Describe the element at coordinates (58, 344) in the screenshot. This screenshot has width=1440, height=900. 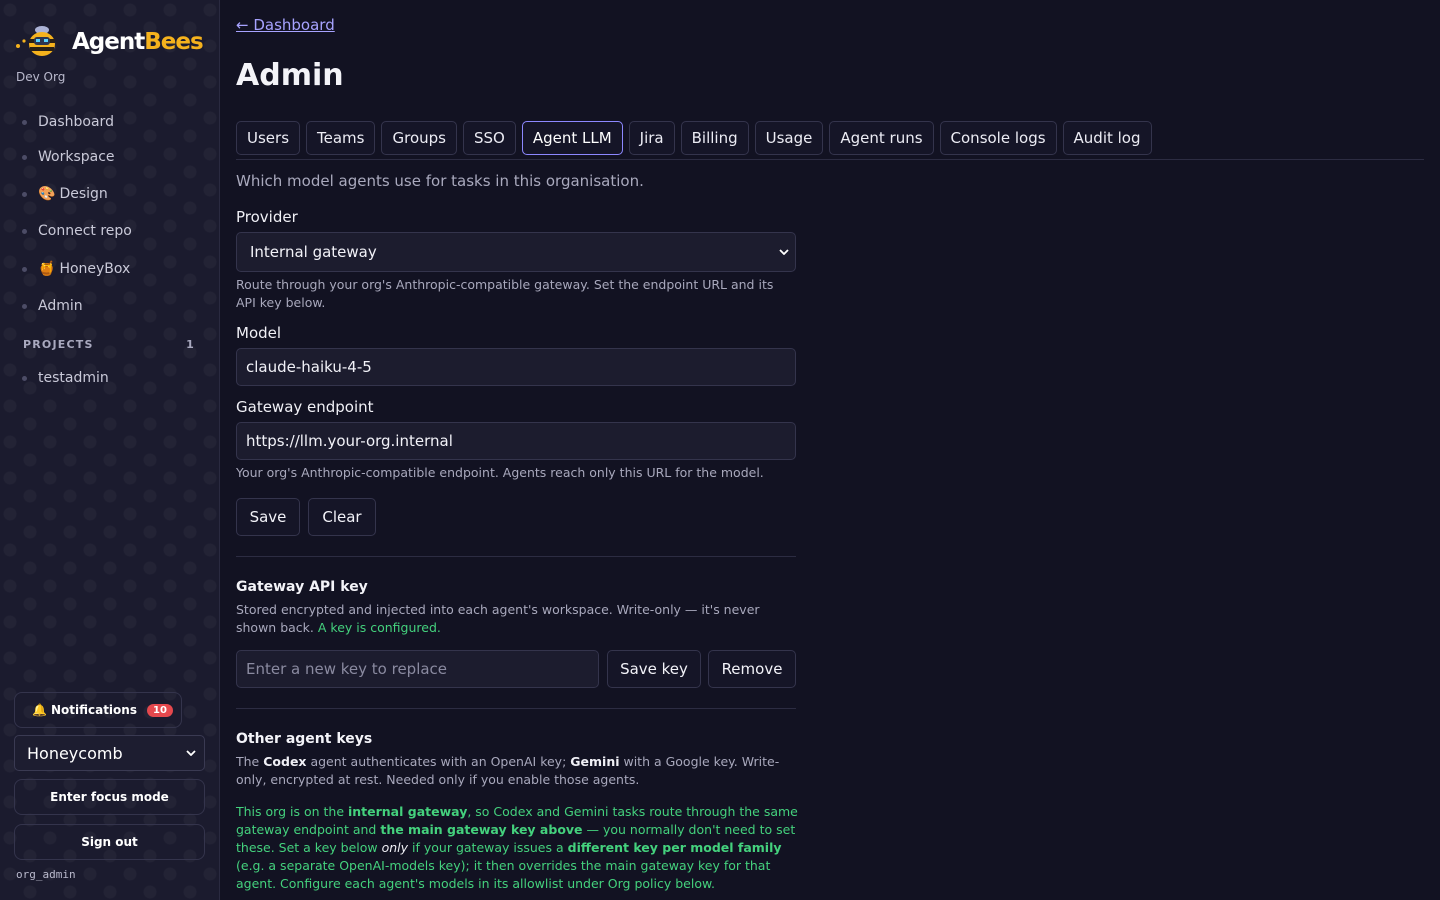
I see `projects-heading-label: PROJECTS` at that location.